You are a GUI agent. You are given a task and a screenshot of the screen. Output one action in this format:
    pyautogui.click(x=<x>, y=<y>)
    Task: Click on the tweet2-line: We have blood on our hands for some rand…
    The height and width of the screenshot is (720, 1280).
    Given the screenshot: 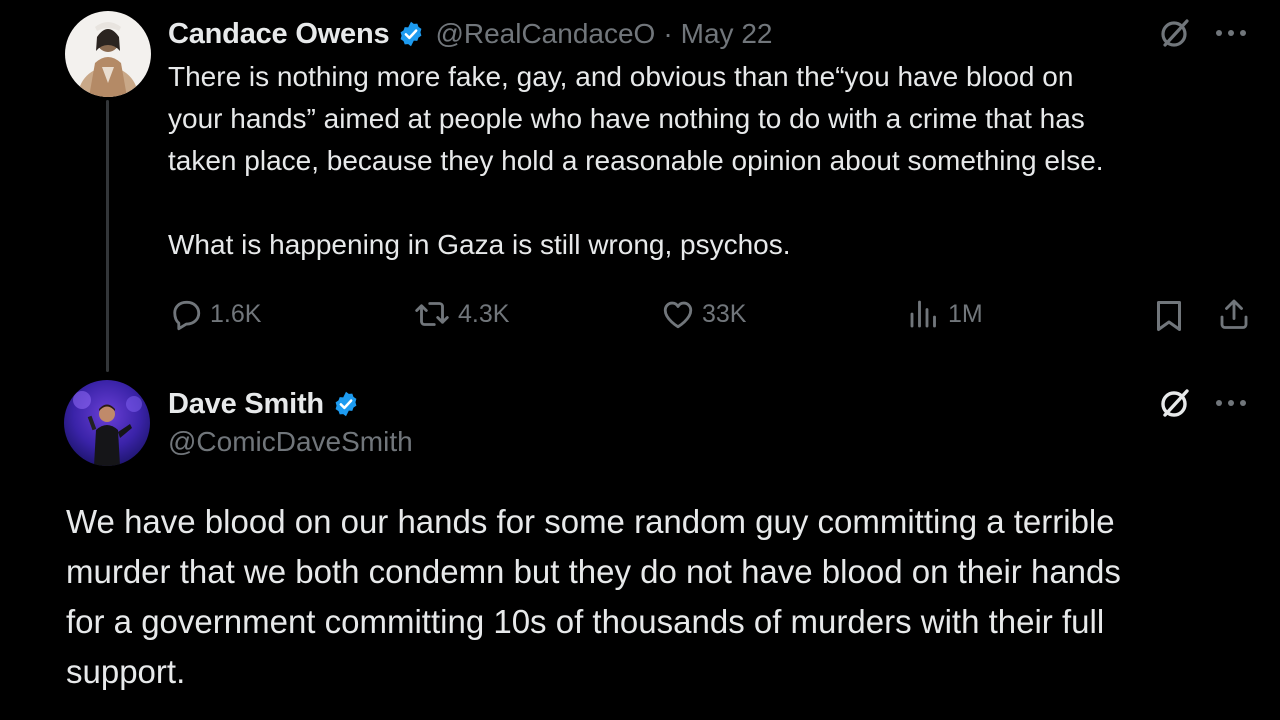 What is the action you would take?
    pyautogui.click(x=590, y=521)
    